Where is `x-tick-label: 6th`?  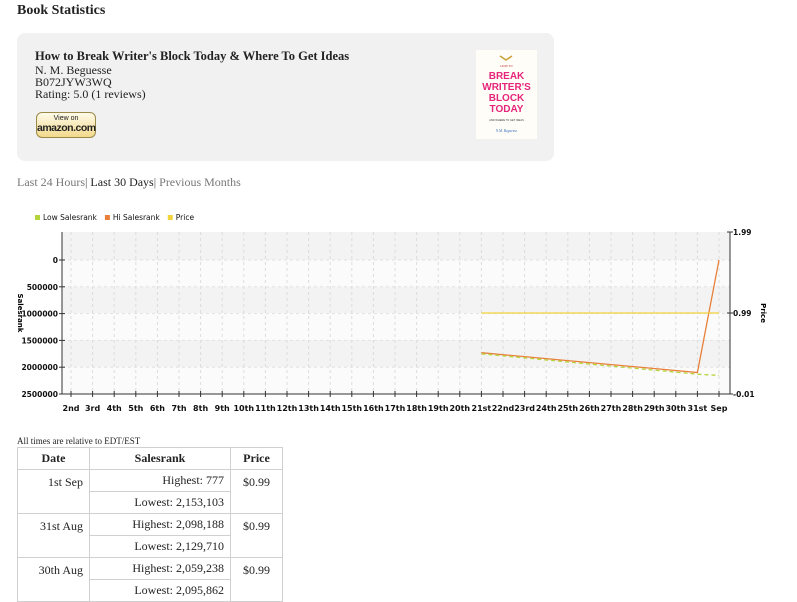
x-tick-label: 6th is located at coordinates (157, 408).